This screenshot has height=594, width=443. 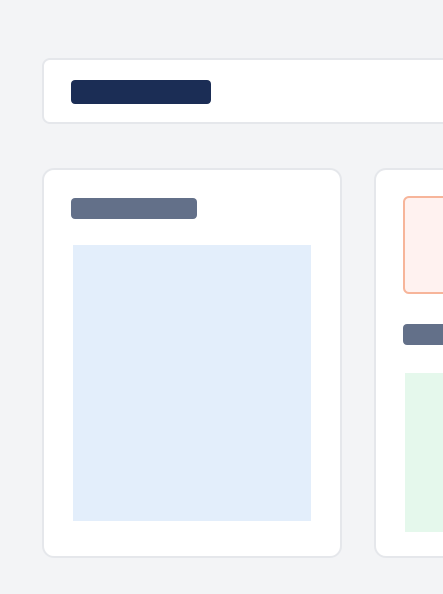 What do you see at coordinates (242, 91) in the screenshot?
I see `header-panel` at bounding box center [242, 91].